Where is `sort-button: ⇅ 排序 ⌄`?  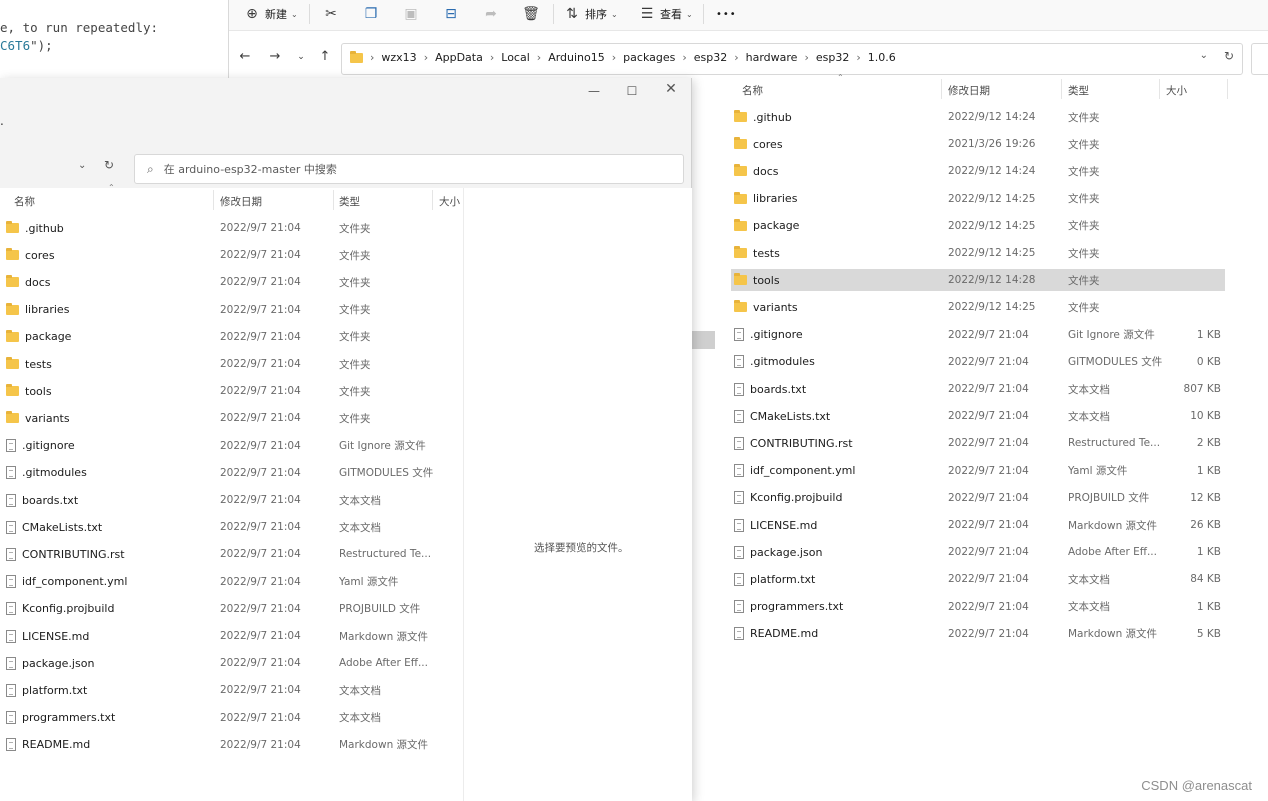
sort-button: ⇅ 排序 ⌄ is located at coordinates (590, 14).